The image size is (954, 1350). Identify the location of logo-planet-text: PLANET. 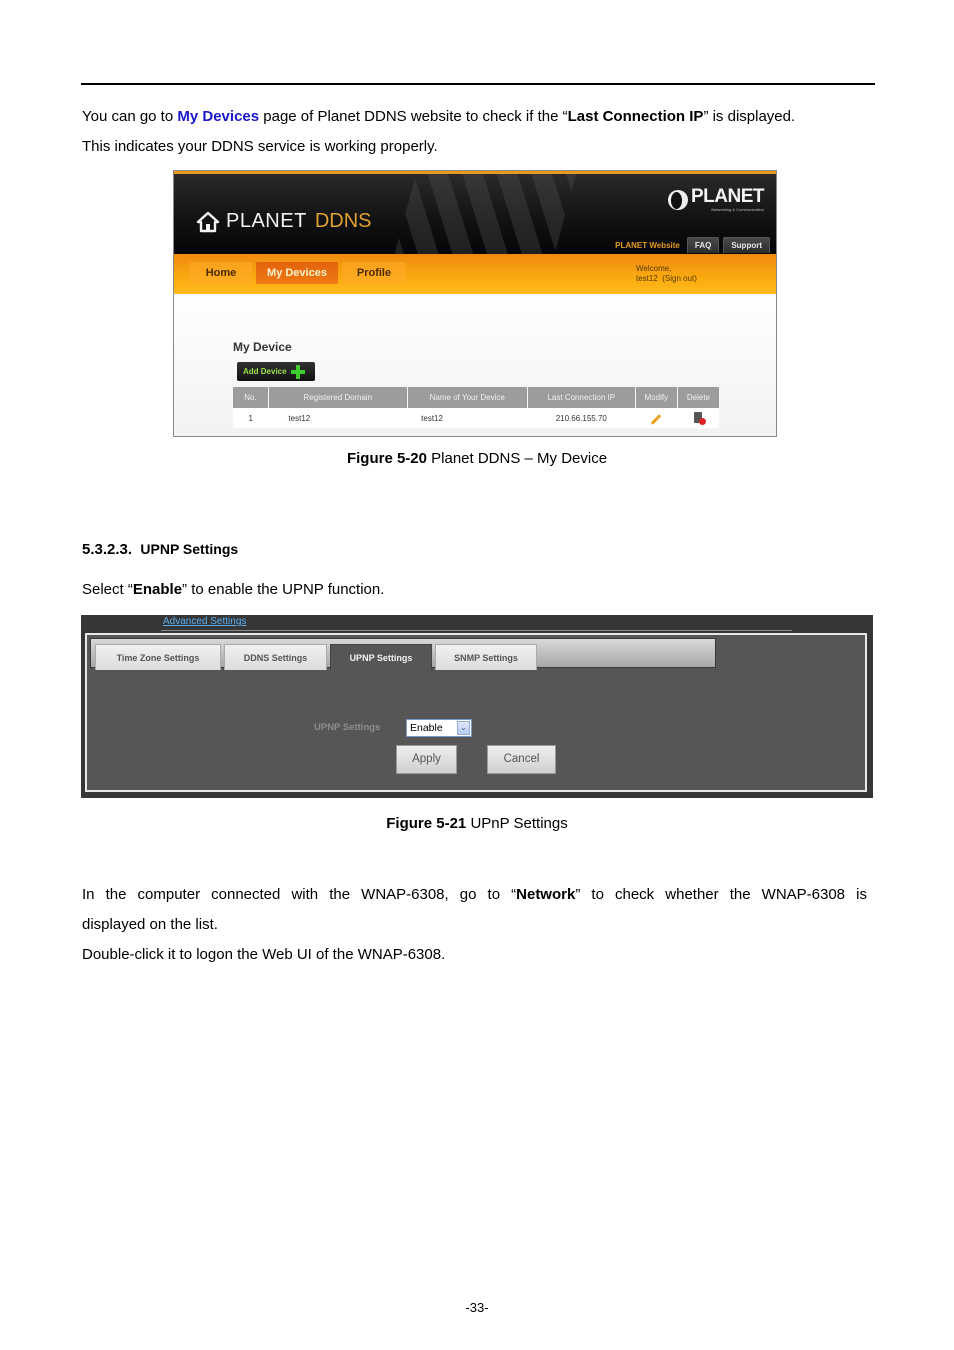
(266, 221).